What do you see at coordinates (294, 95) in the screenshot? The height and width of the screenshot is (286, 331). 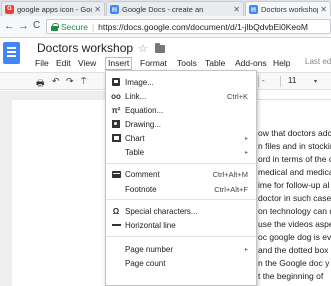 I see `ruler` at bounding box center [294, 95].